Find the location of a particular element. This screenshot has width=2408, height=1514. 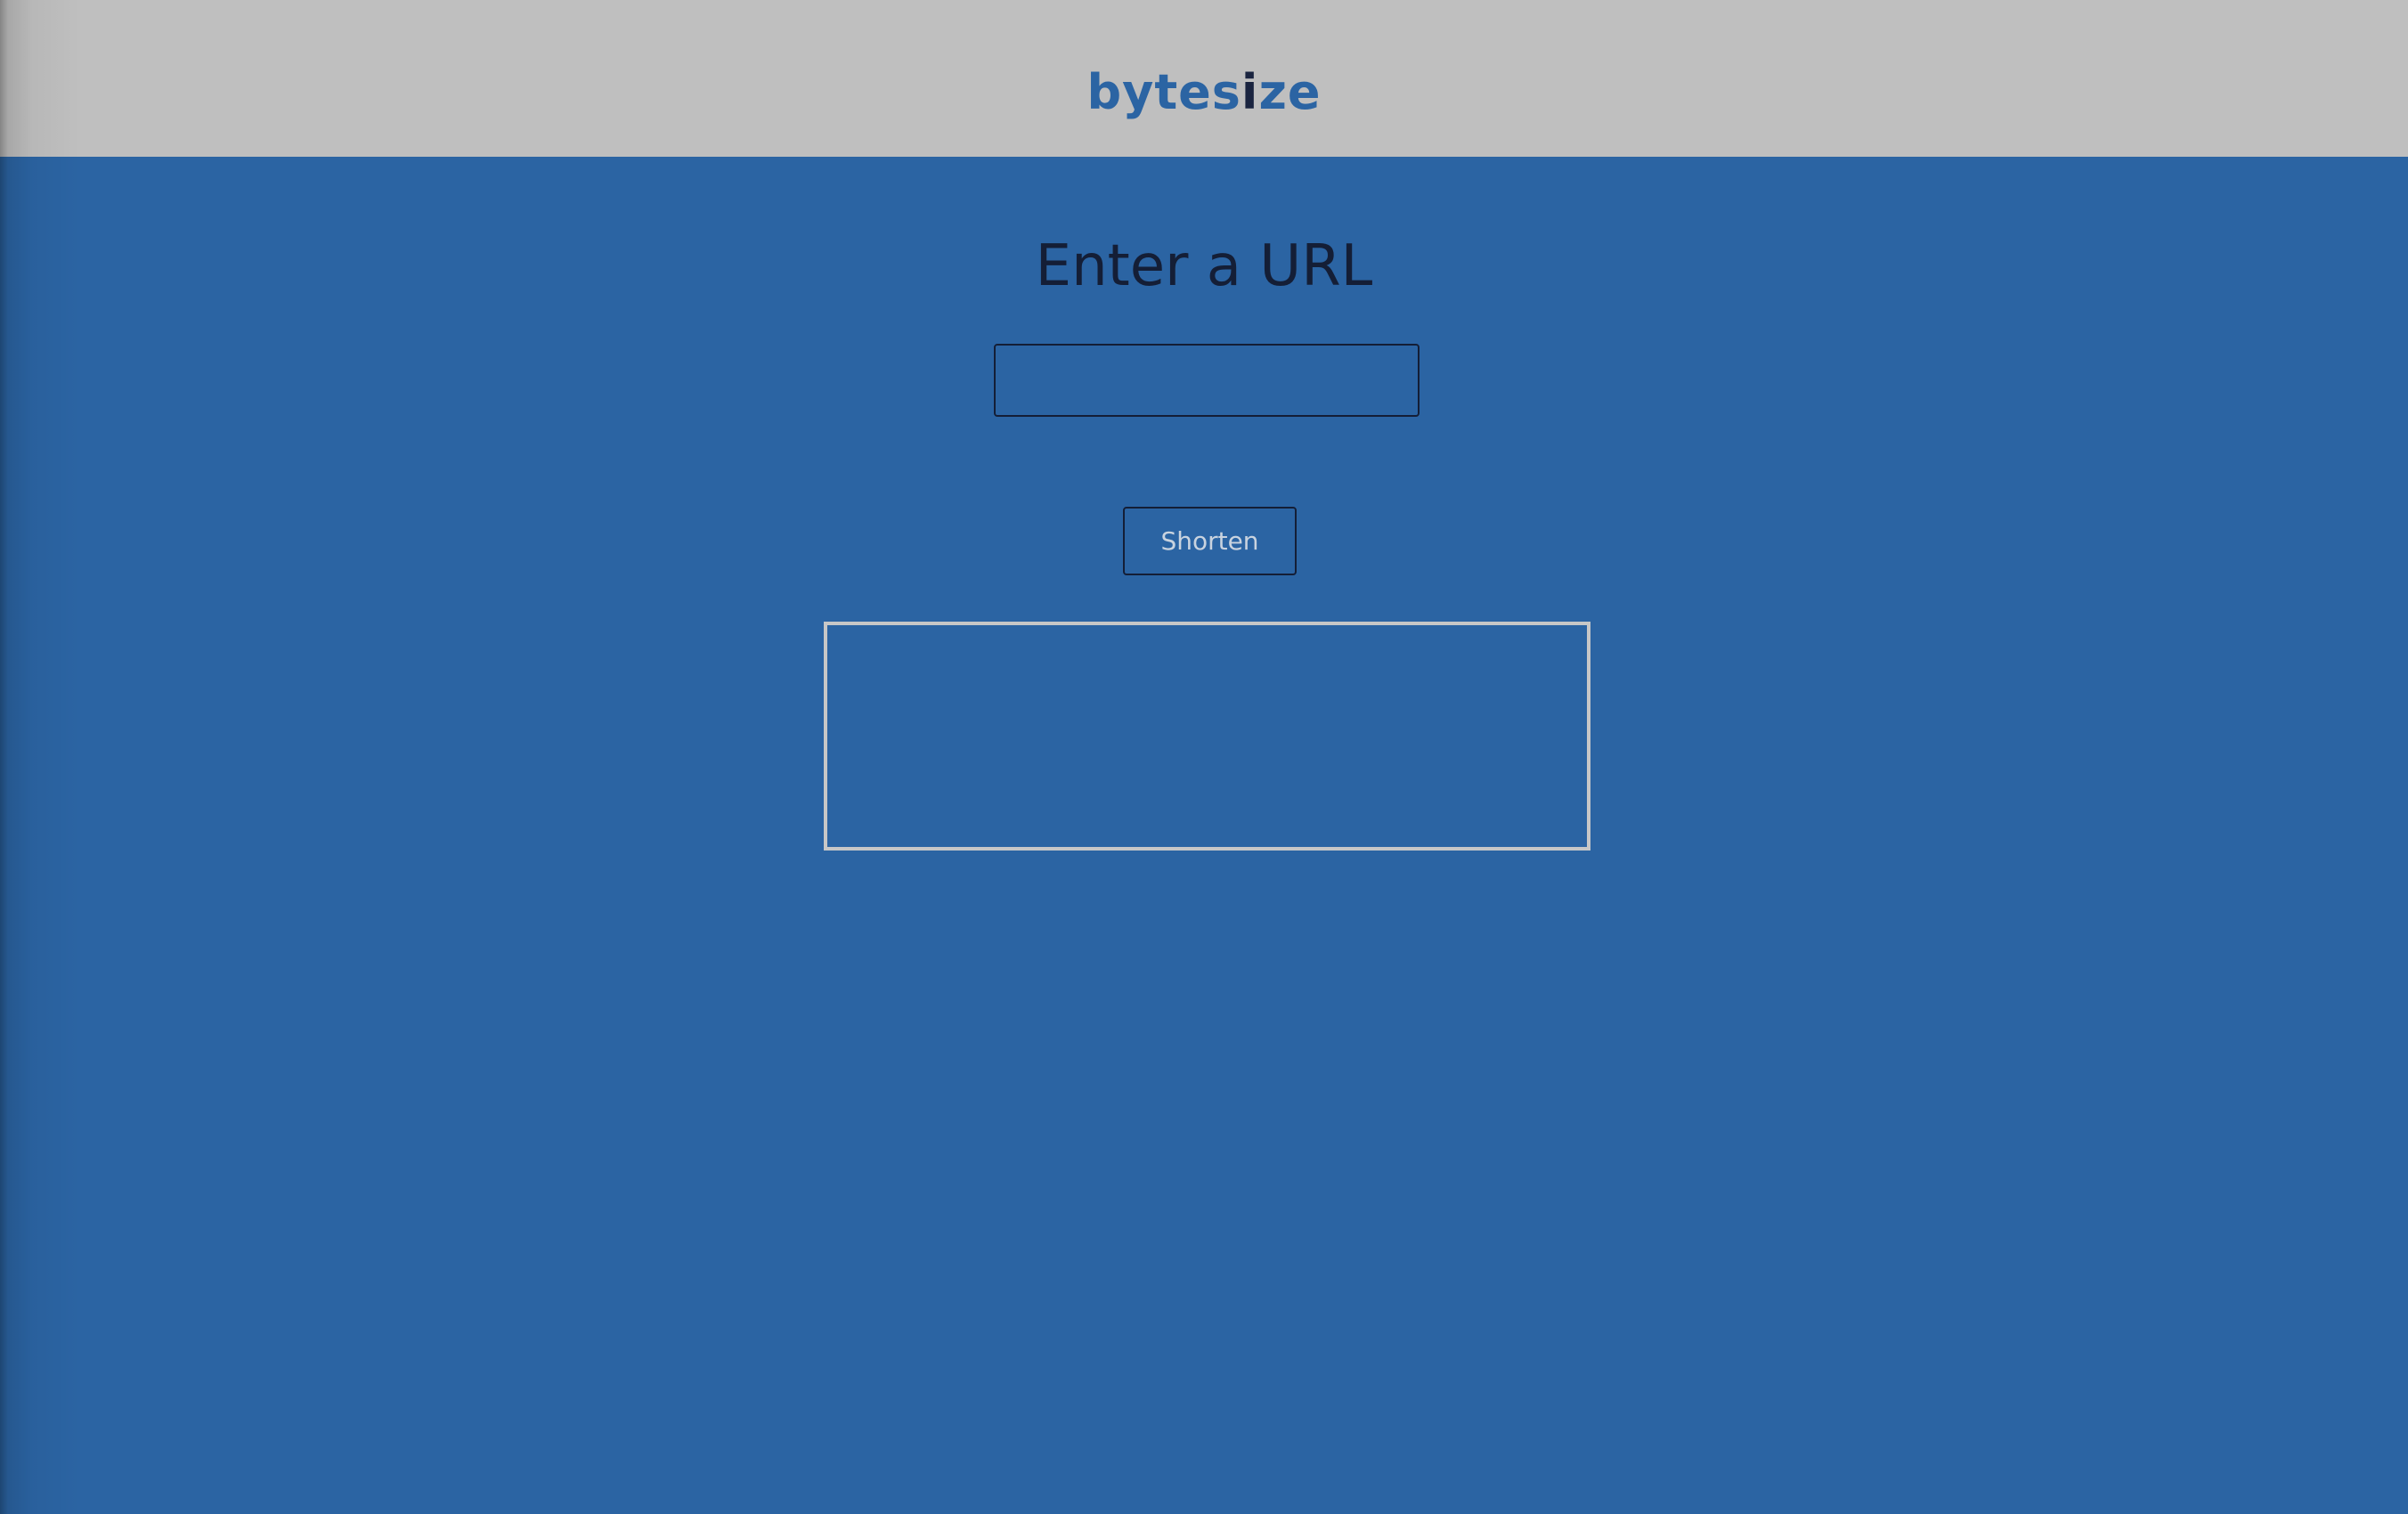

logo-text-i: i is located at coordinates (1250, 91).